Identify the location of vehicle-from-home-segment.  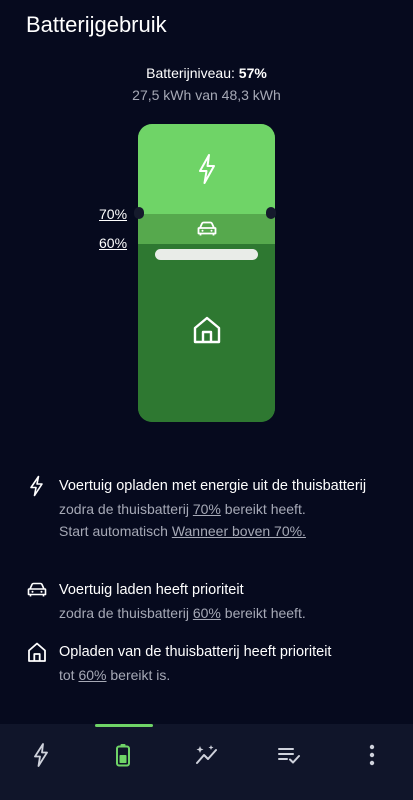
(206, 169).